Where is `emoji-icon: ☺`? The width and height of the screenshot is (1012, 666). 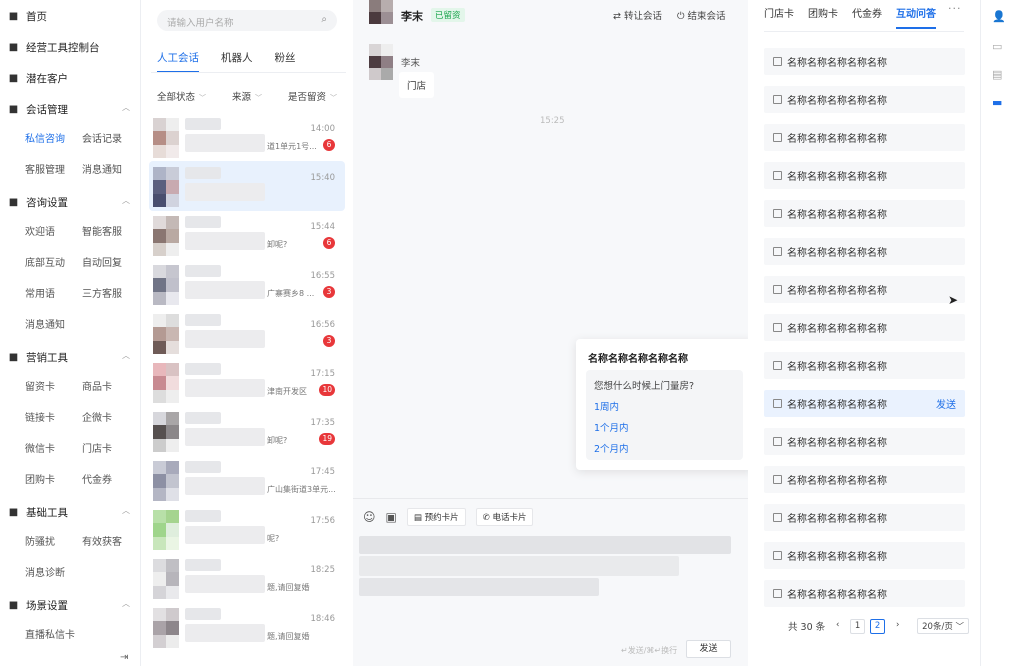
emoji-icon: ☺ is located at coordinates (369, 517).